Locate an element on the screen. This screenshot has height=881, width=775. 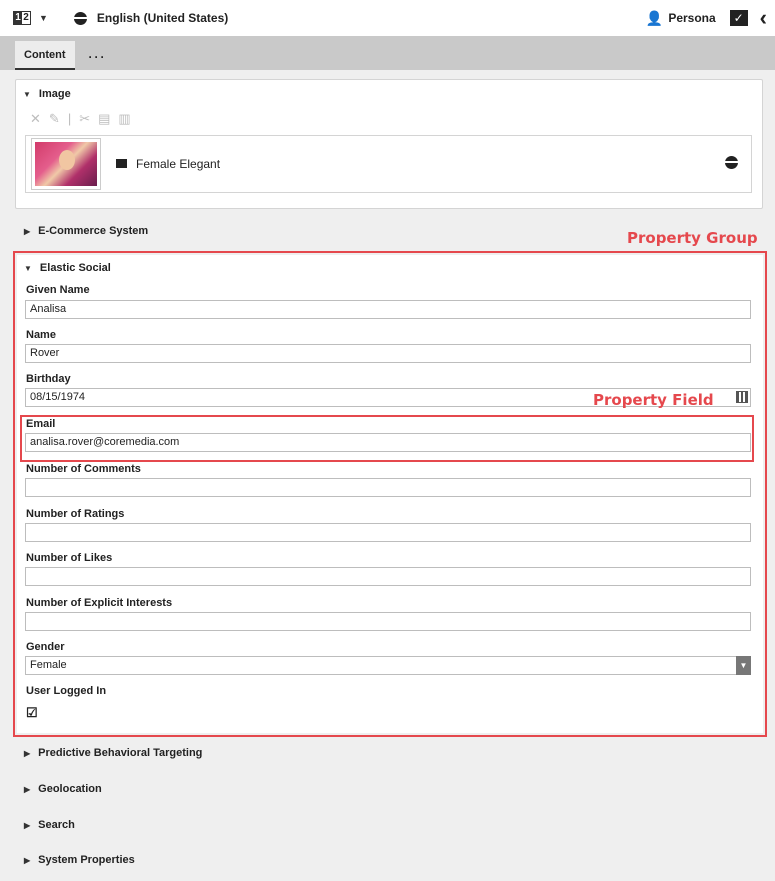
image-link-item: Female Elegant is located at coordinates (388, 164).